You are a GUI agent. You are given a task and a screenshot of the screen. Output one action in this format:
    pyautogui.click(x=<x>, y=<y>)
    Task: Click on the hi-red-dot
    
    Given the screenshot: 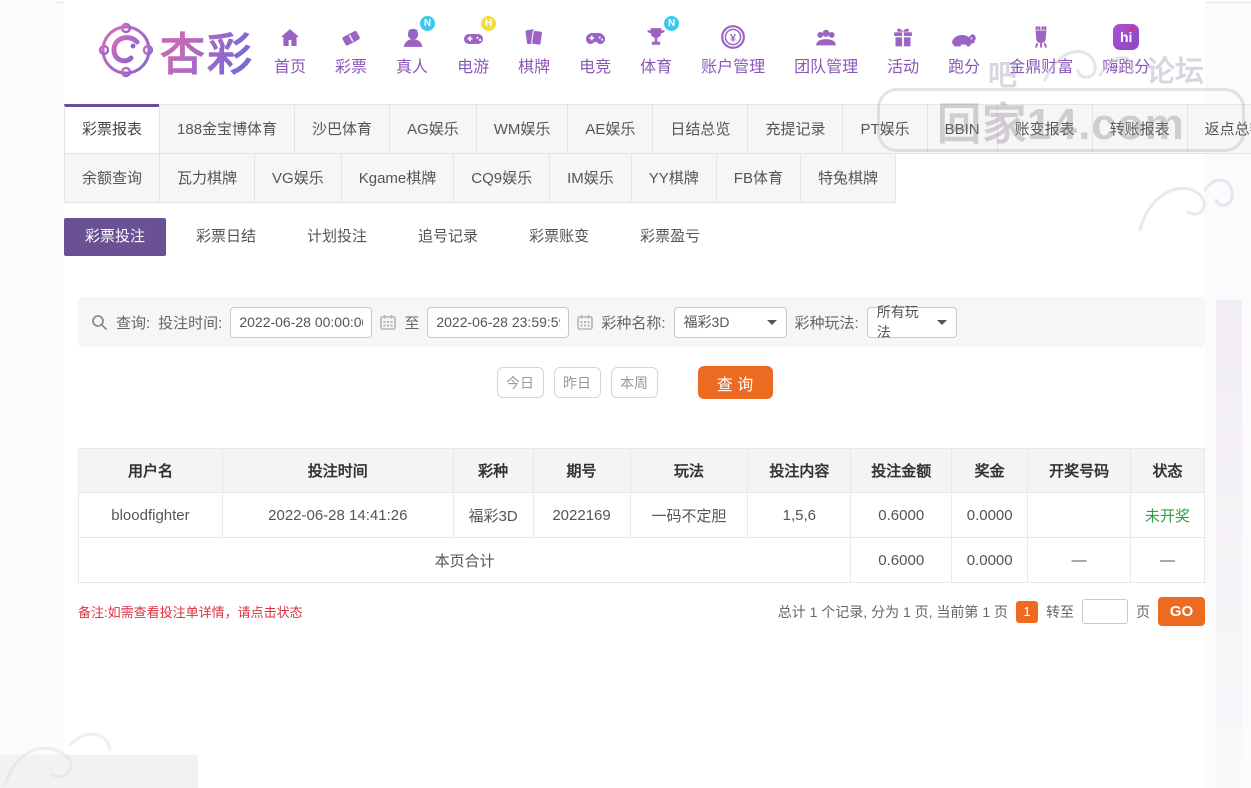 What is the action you would take?
    pyautogui.click(x=1132, y=29)
    